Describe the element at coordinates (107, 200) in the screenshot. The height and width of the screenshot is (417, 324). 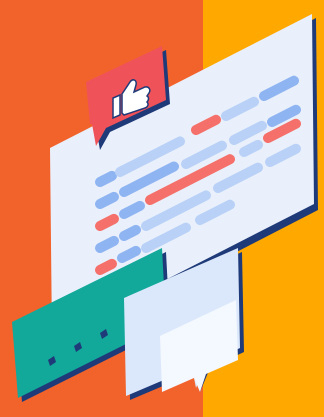
I see `bar-row2-item1` at that location.